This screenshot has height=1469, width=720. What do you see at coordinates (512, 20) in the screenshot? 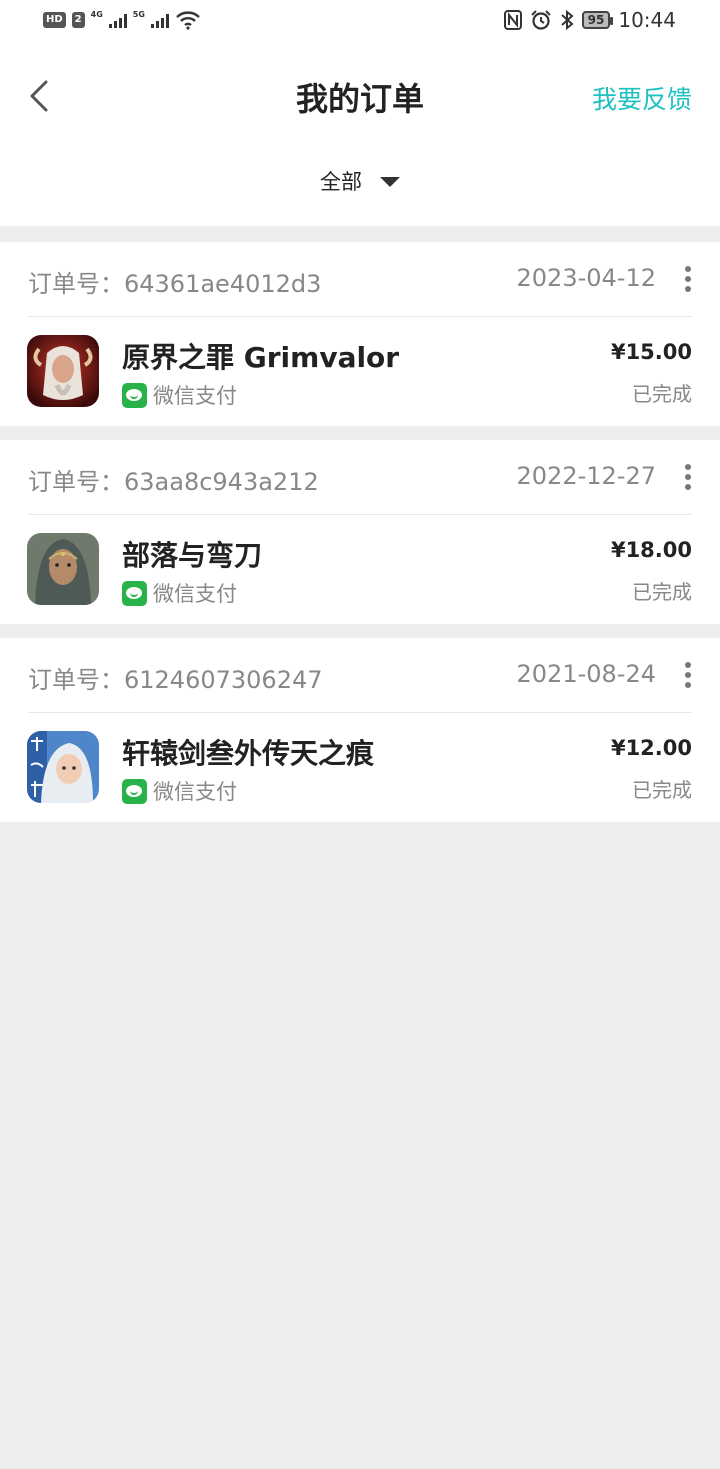
I see `nfc-icon` at bounding box center [512, 20].